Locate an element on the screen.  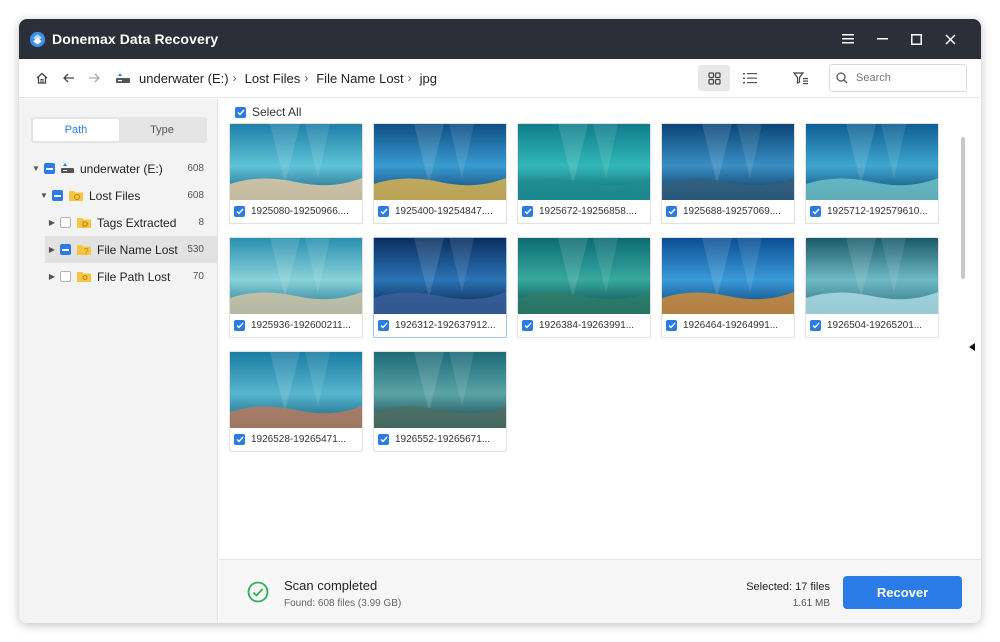
maximize-icon is located at coordinates (916, 39).